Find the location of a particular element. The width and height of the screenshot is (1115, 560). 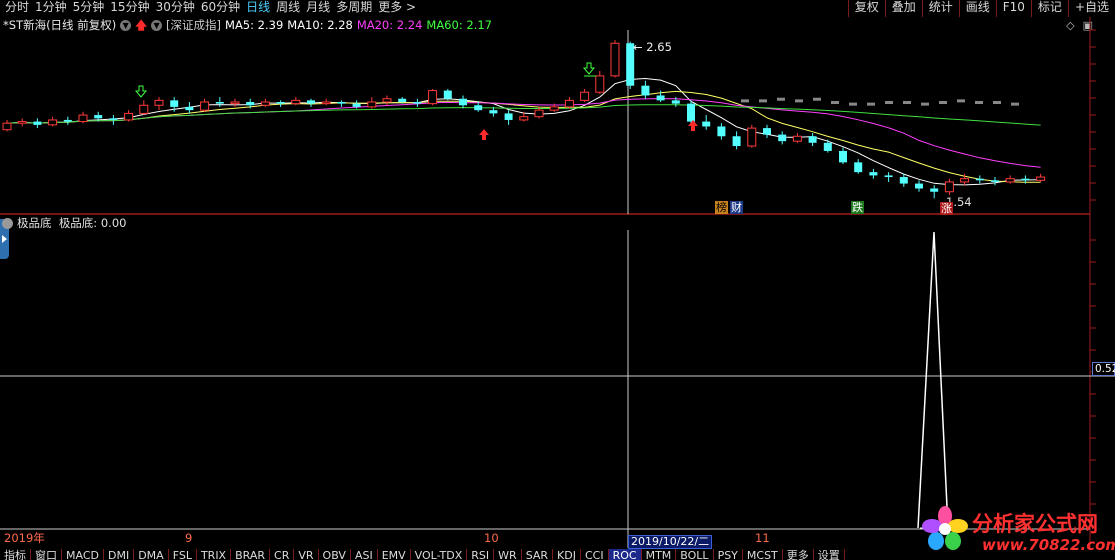

indicator-tab-20: MTM is located at coordinates (659, 554).